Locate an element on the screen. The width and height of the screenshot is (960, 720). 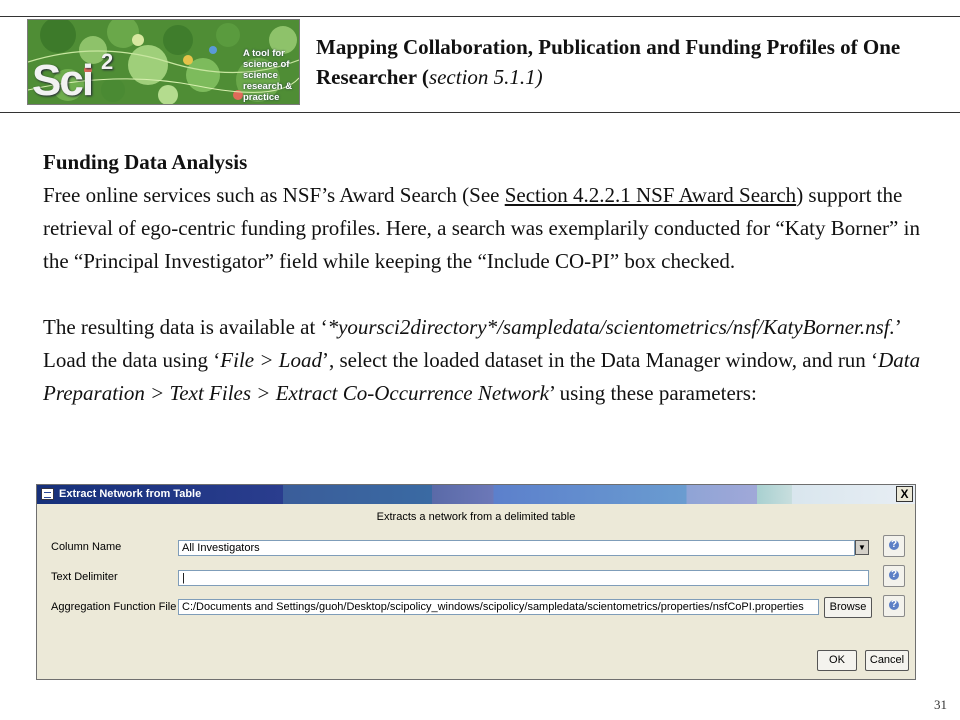
column-name-label: Column Name is located at coordinates (86, 547).